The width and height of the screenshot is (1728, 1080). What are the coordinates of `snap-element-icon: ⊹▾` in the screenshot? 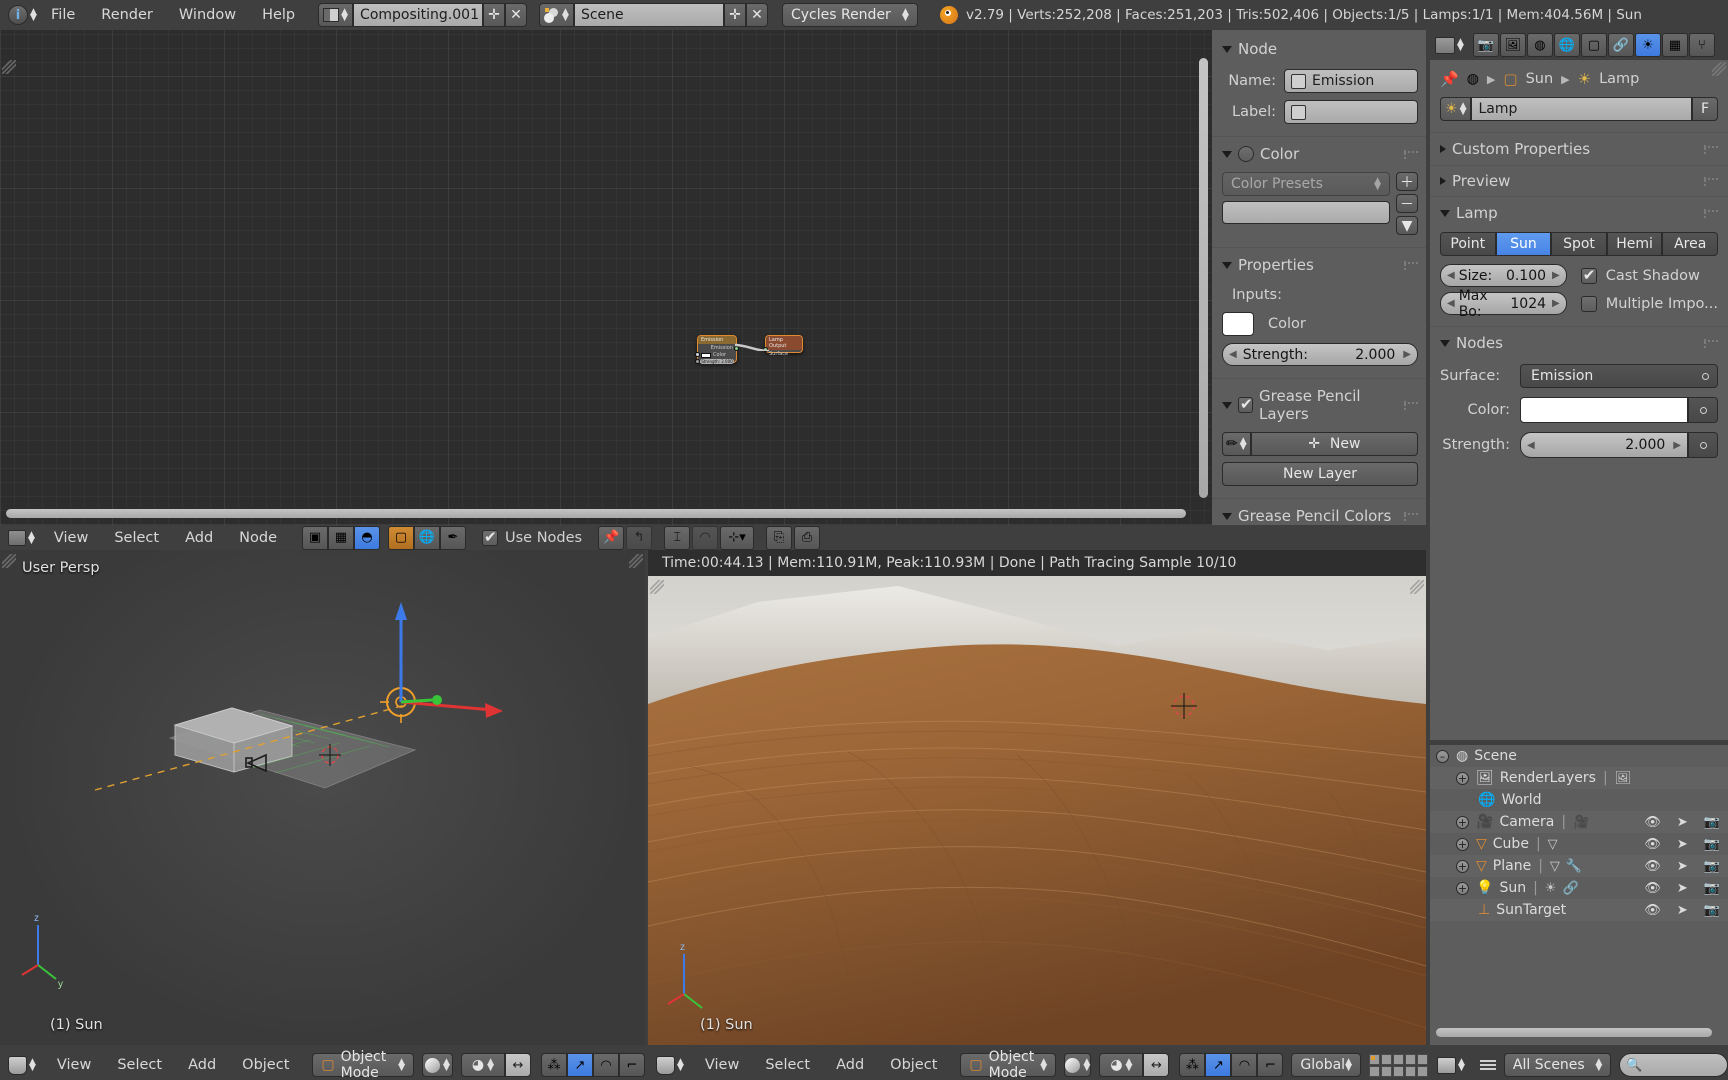 It's located at (737, 537).